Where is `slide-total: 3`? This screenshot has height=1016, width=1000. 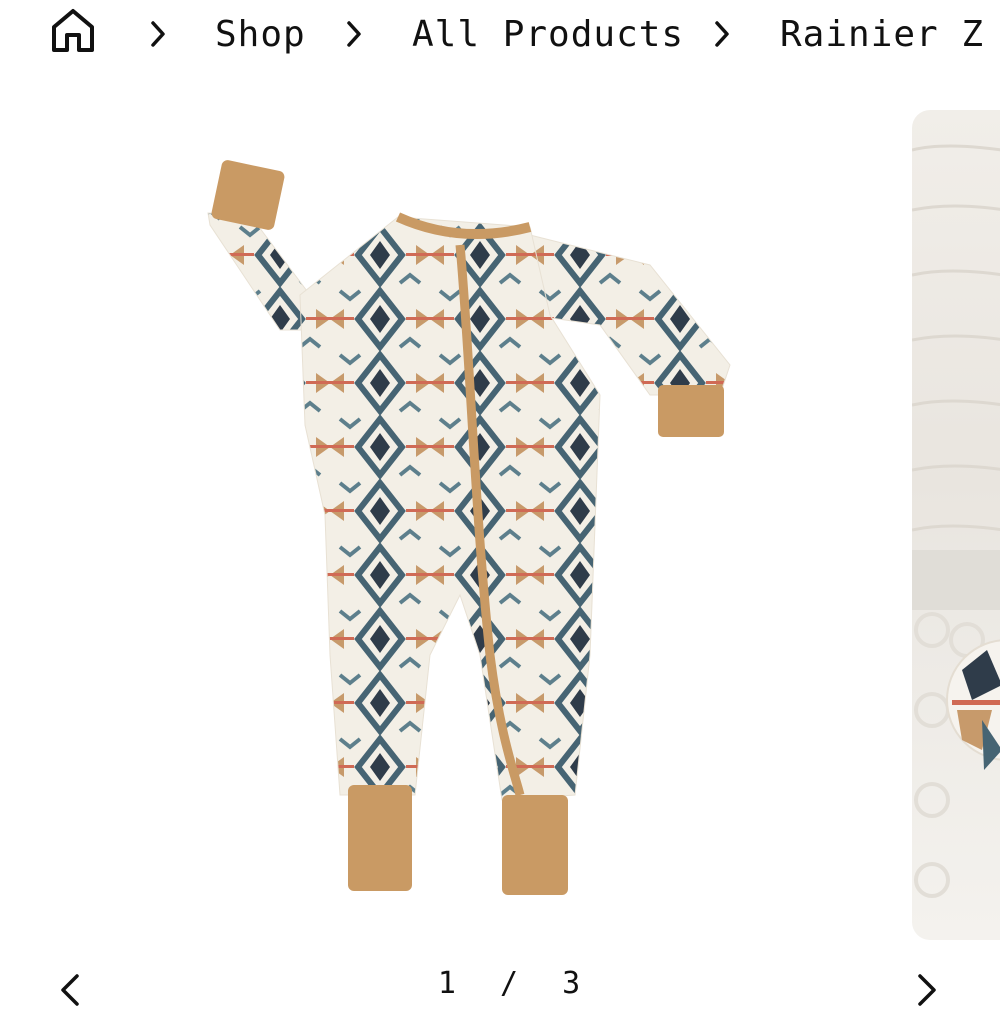
slide-total: 3 is located at coordinates (572, 983).